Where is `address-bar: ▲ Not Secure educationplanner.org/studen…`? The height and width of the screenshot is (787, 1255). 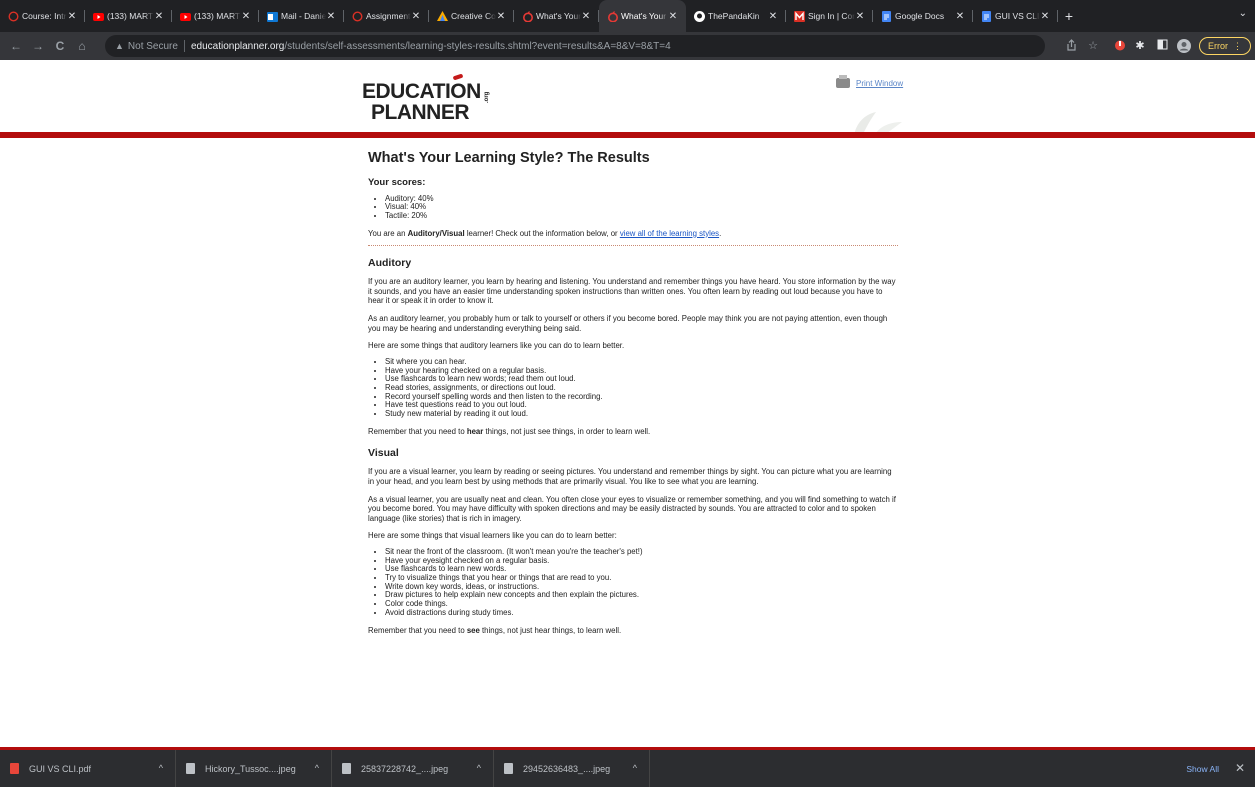
address-bar: ▲ Not Secure educationplanner.org/studen… is located at coordinates (575, 46).